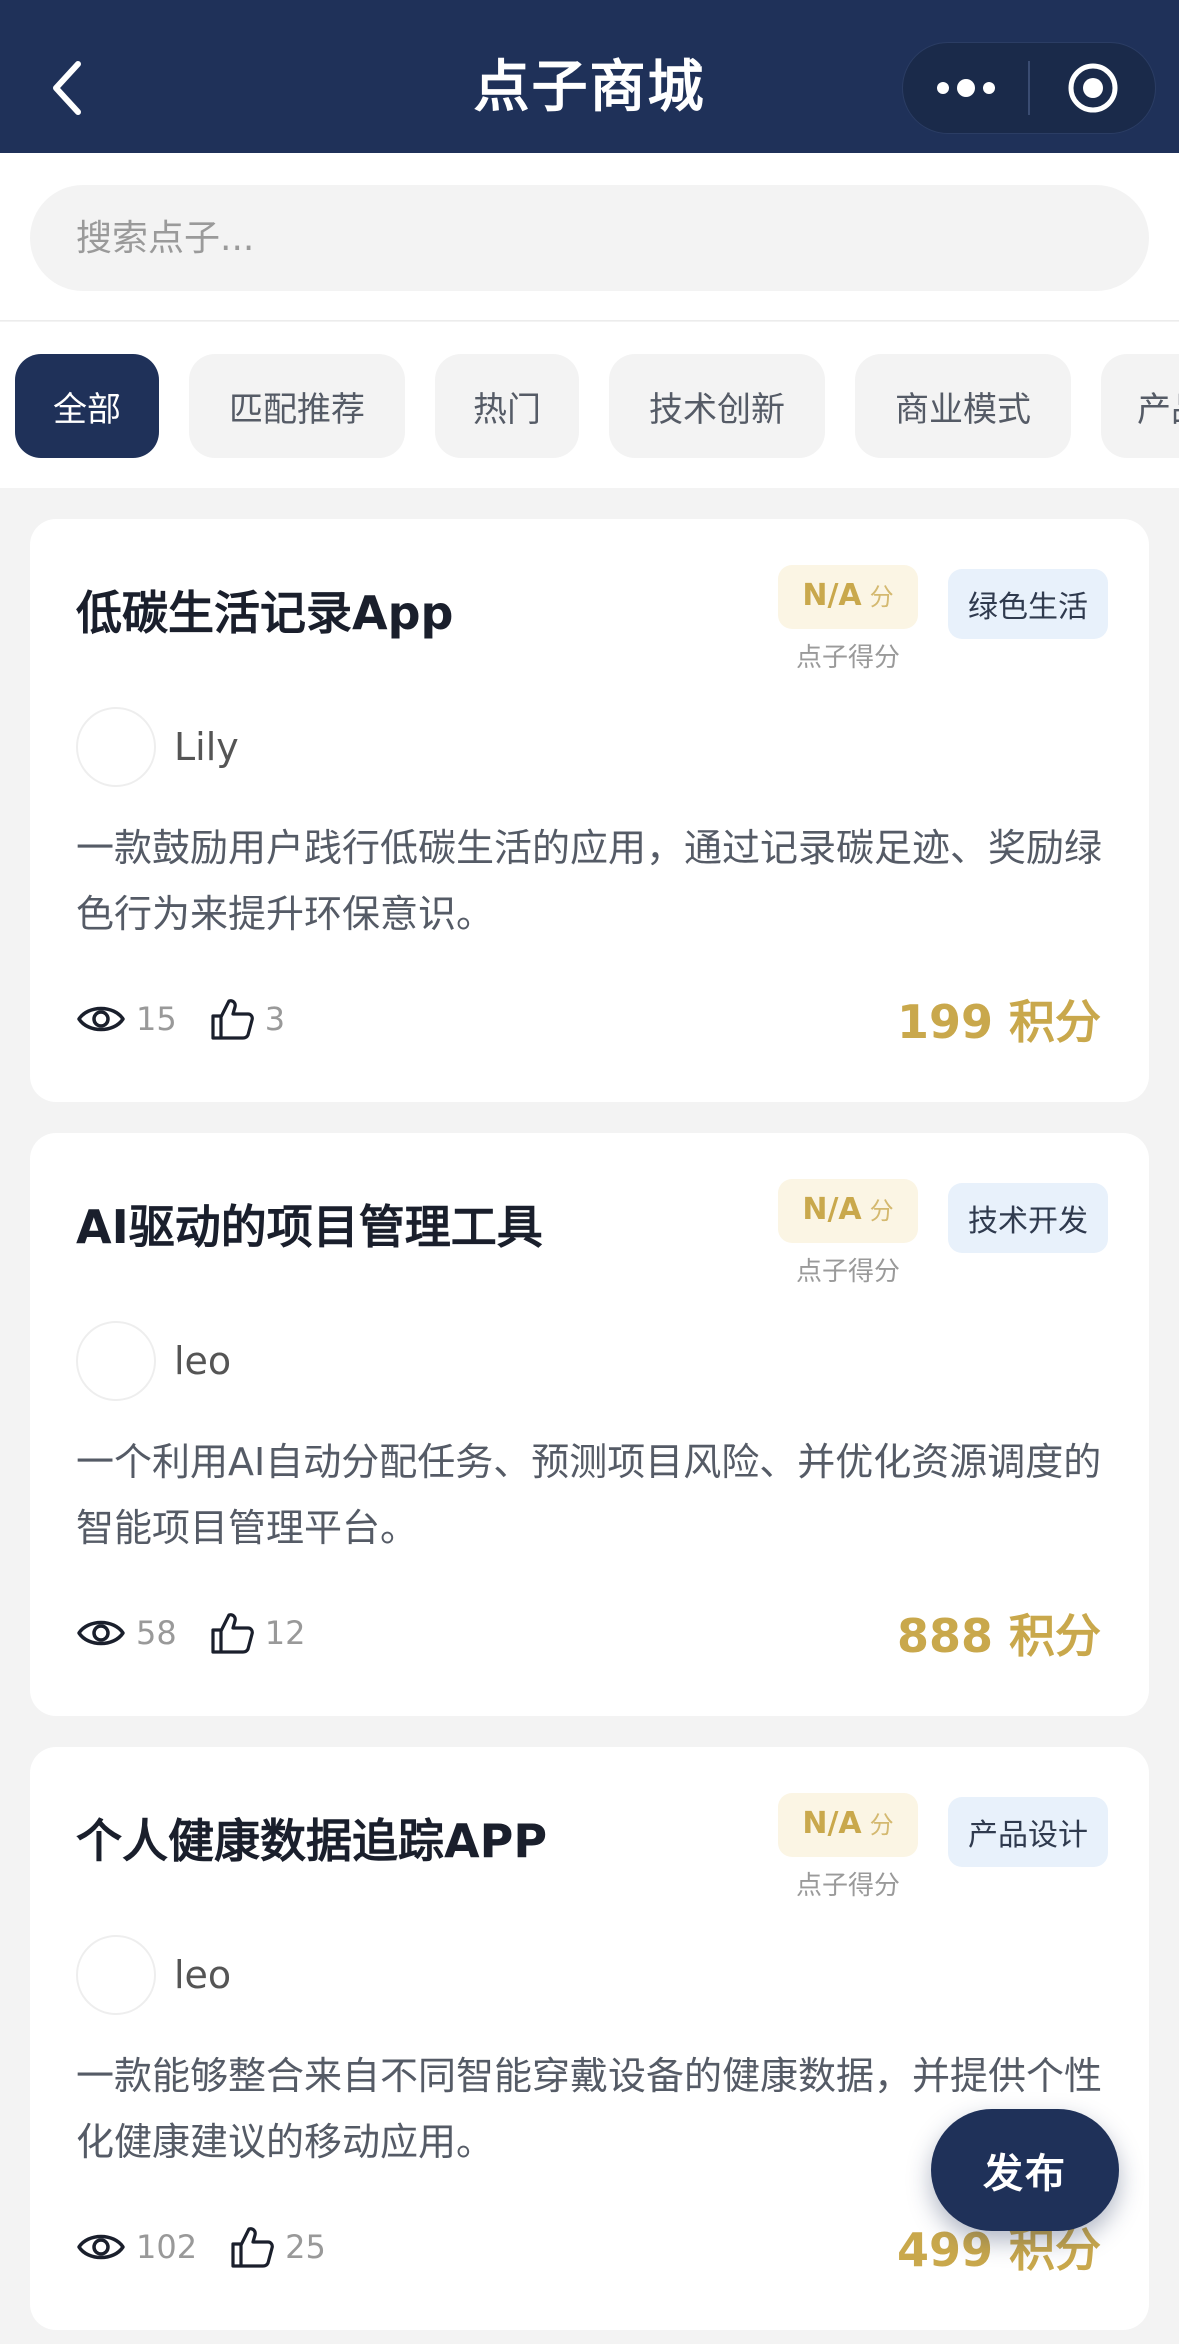  What do you see at coordinates (589, 881) in the screenshot?
I see `idea-description: 一款鼓励用户践行低碳生活的应用，通过记录碳足迹、奖励绿色行为来提升环保意识。` at bounding box center [589, 881].